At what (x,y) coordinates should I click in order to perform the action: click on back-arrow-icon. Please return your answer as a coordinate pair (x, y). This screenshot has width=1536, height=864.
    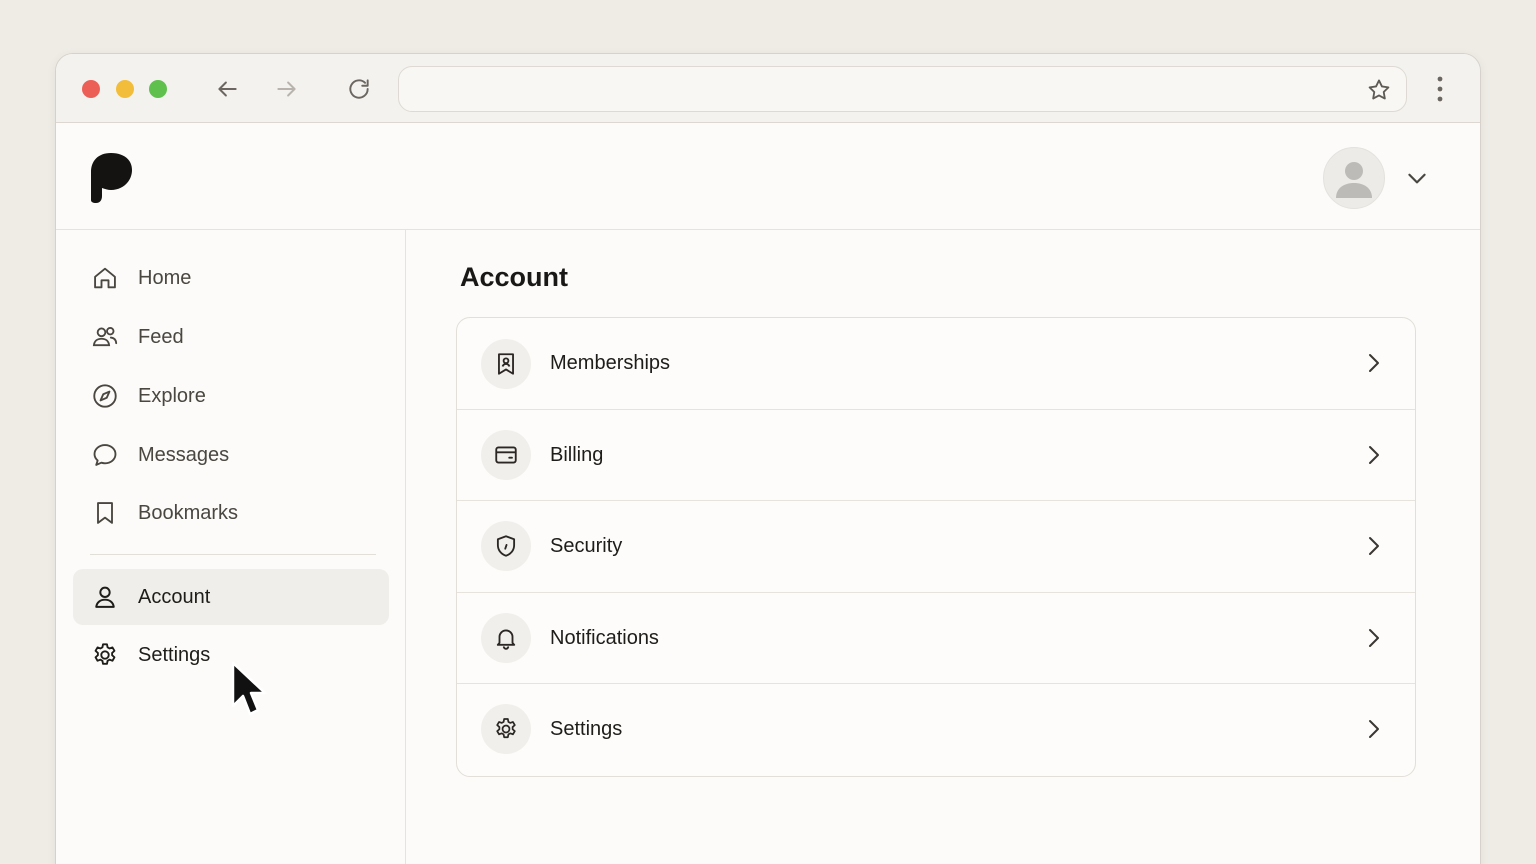
    Looking at the image, I should click on (227, 89).